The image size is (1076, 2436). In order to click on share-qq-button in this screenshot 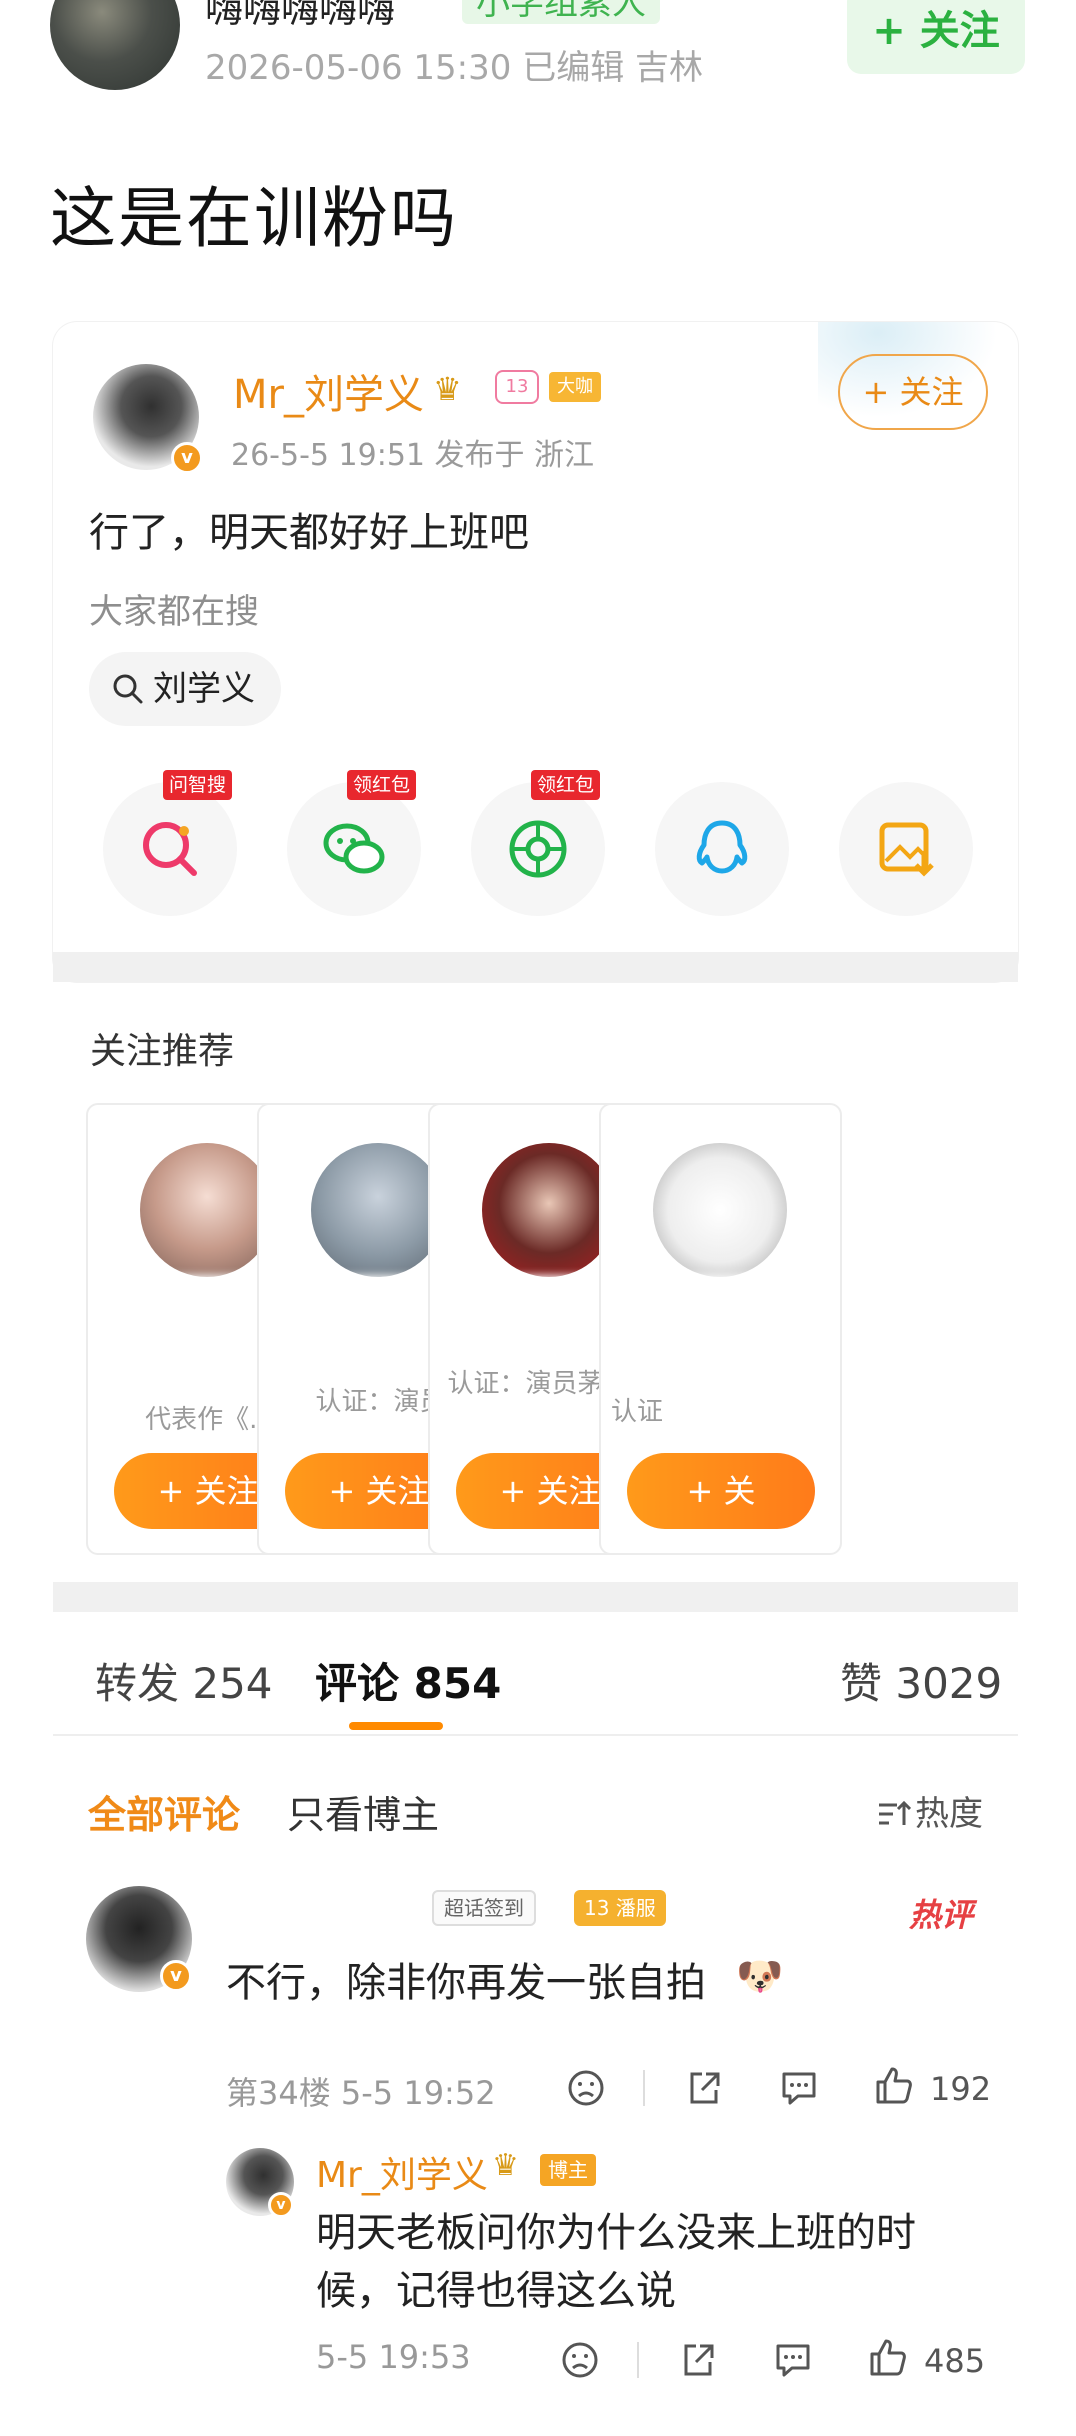, I will do `click(722, 849)`.